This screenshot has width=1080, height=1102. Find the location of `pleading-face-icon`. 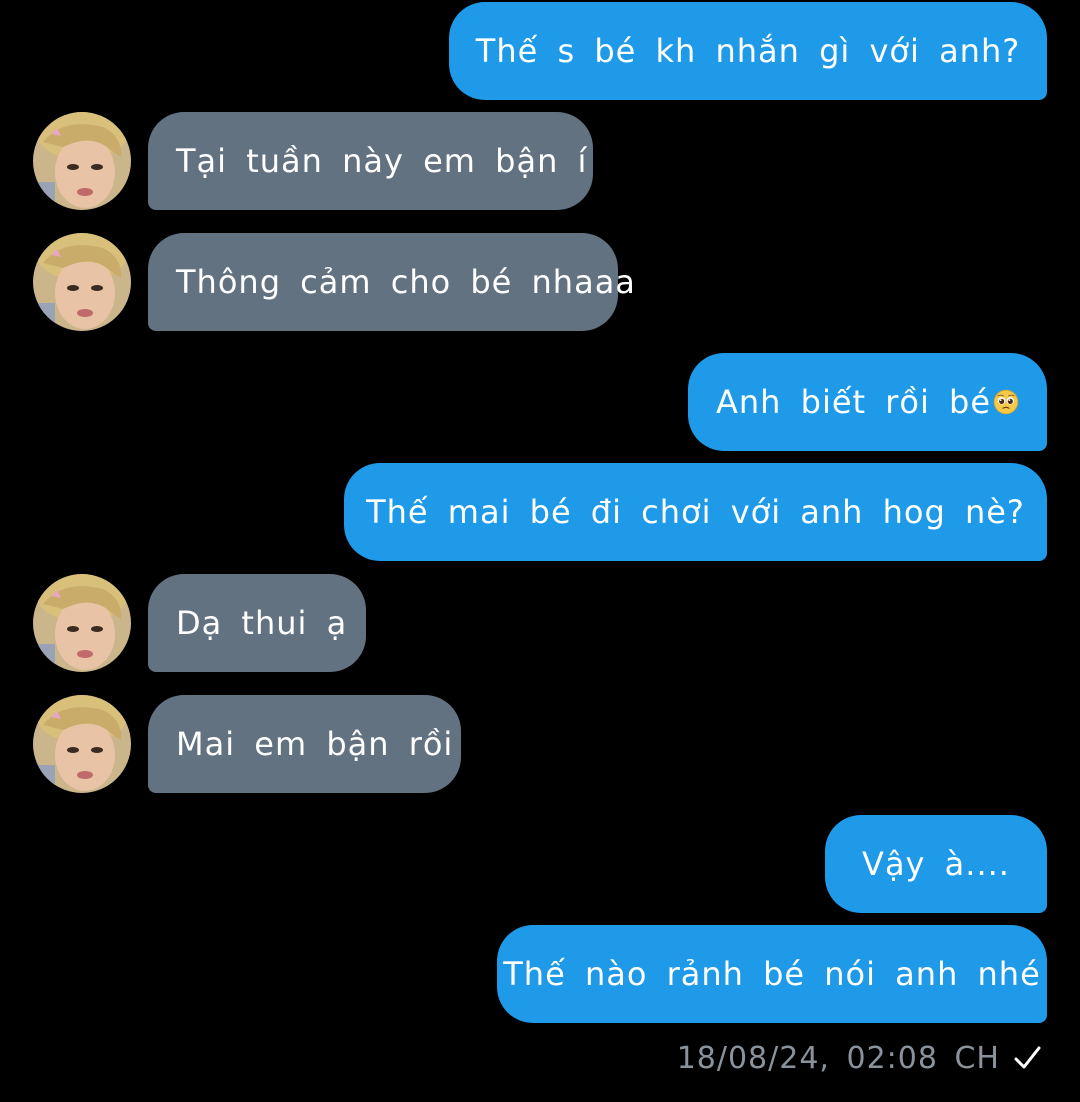

pleading-face-icon is located at coordinates (1006, 402).